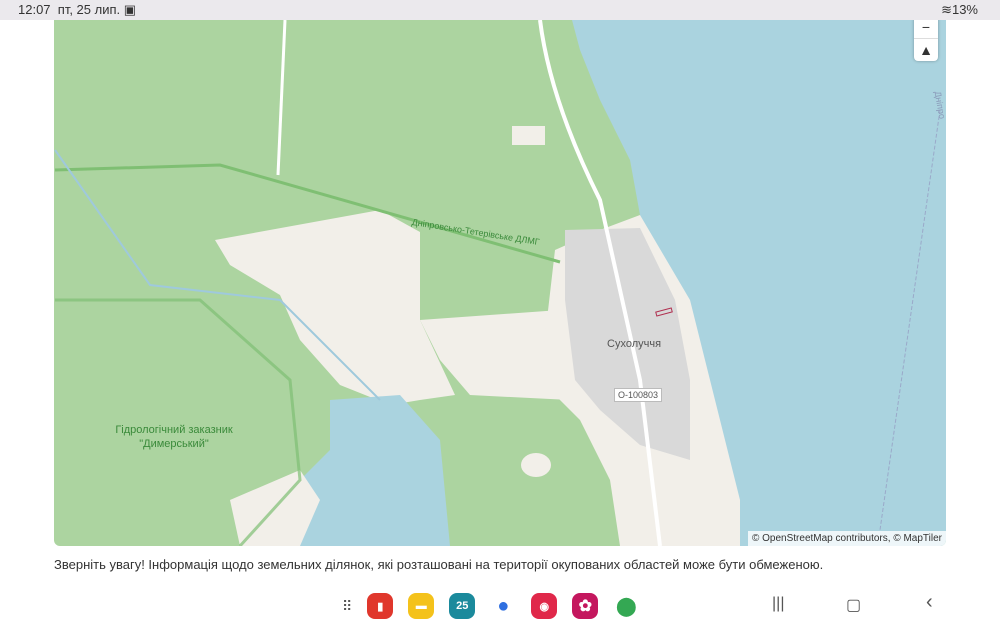  What do you see at coordinates (964, 9) in the screenshot?
I see `battery-level: 13%` at bounding box center [964, 9].